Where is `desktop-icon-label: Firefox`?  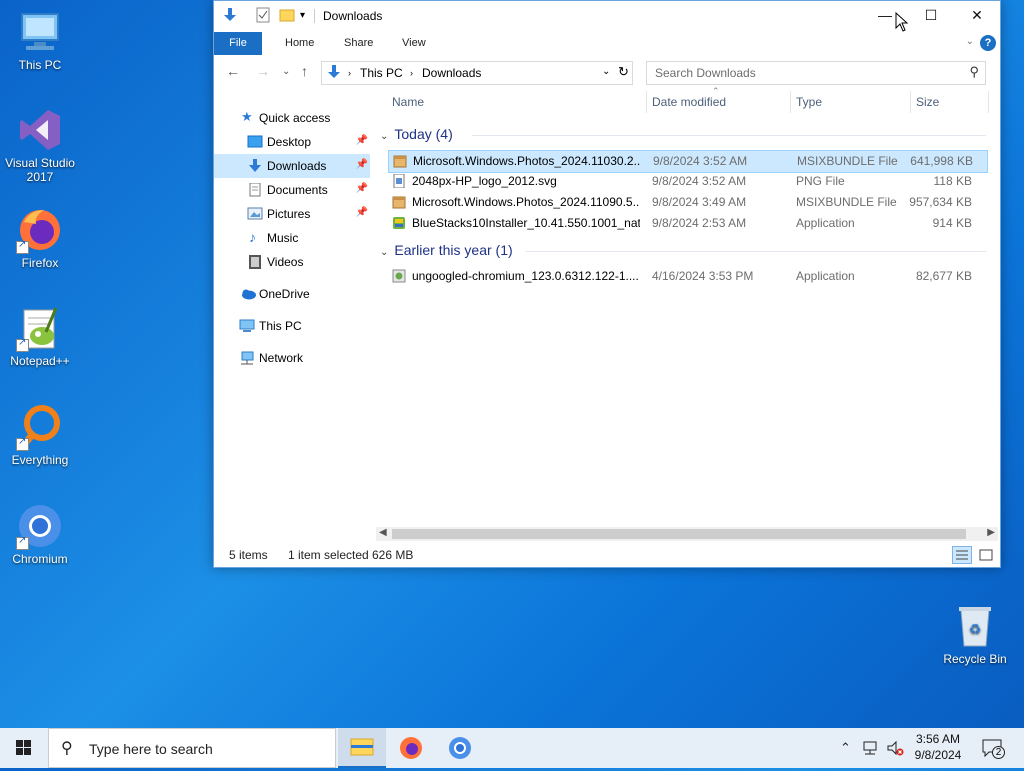 desktop-icon-label: Firefox is located at coordinates (40, 263).